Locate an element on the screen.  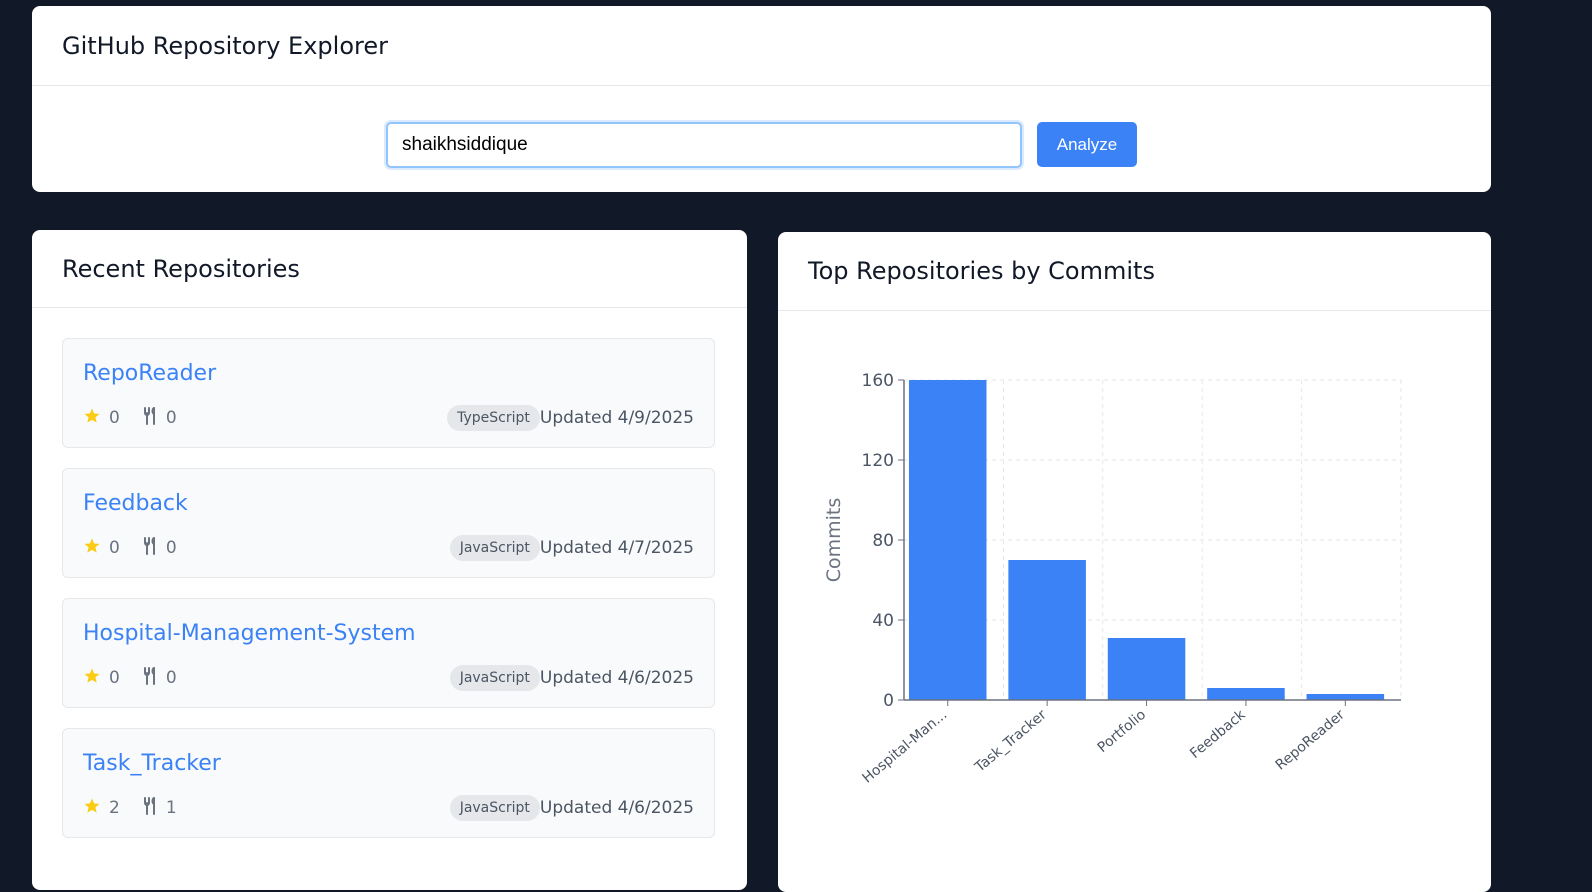
search-row: Analyze is located at coordinates (761, 139).